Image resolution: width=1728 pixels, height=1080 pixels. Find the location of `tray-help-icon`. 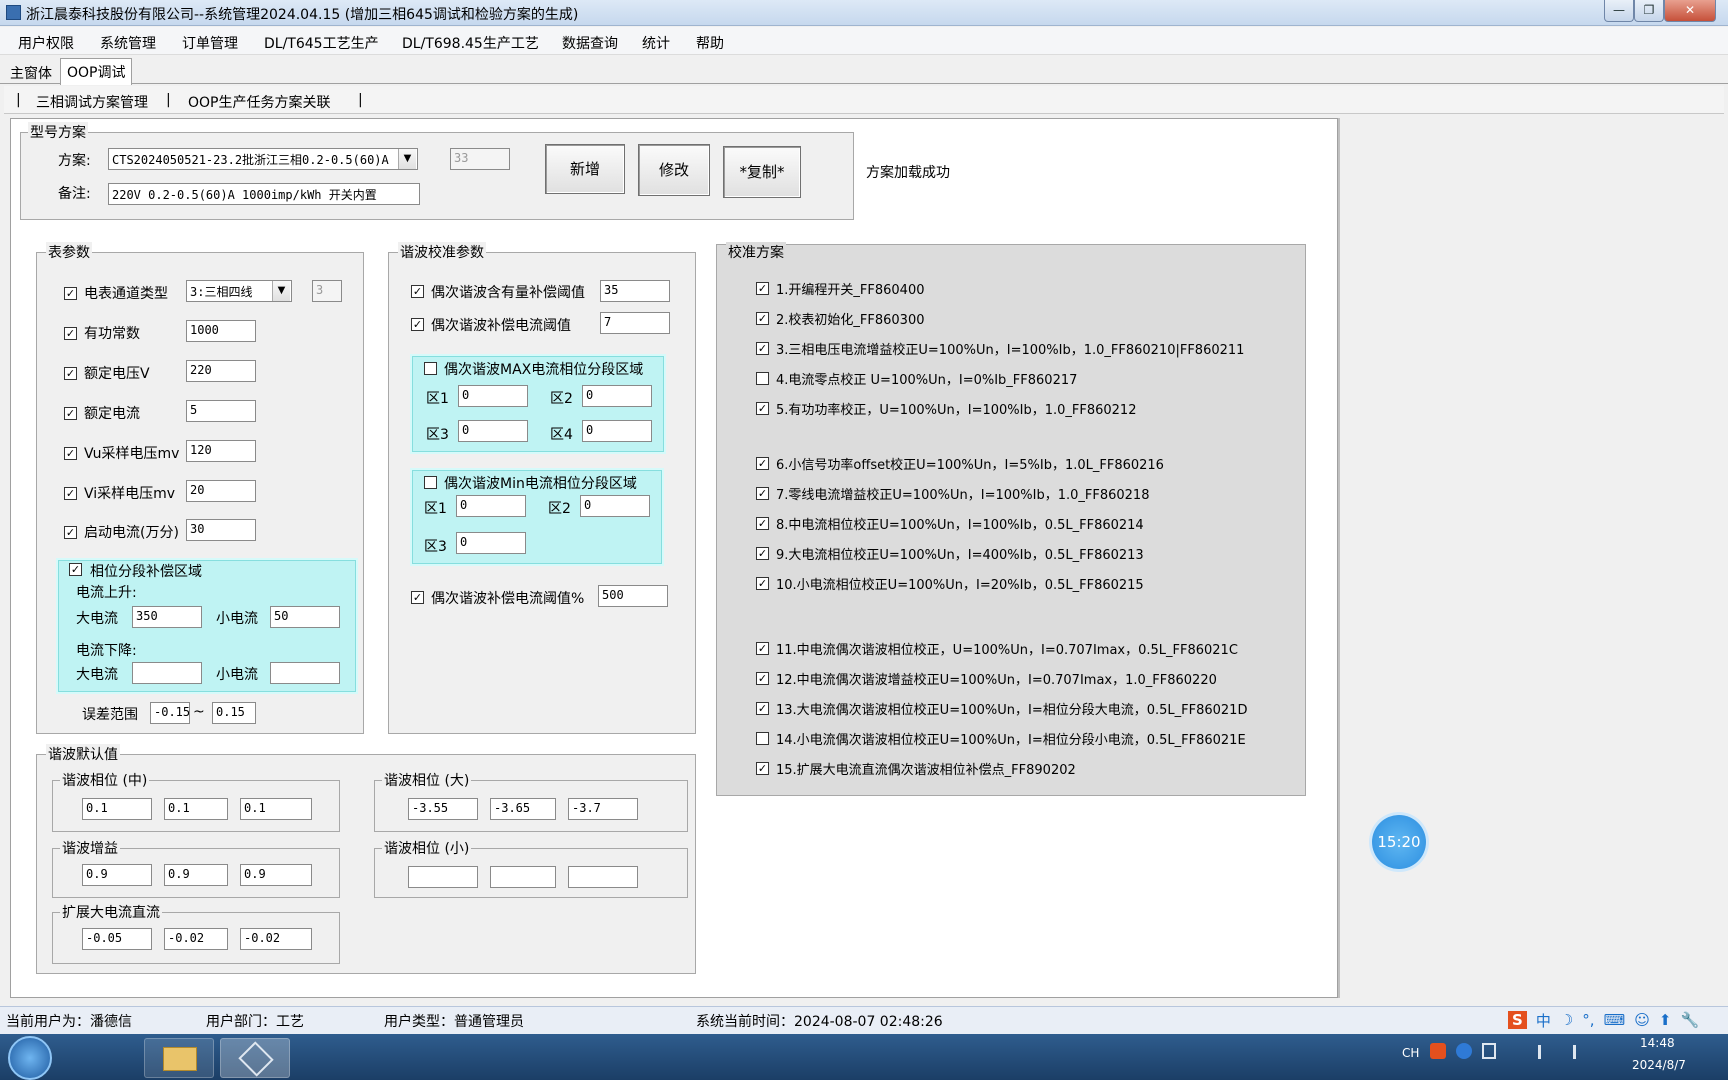

tray-help-icon is located at coordinates (1464, 1051).